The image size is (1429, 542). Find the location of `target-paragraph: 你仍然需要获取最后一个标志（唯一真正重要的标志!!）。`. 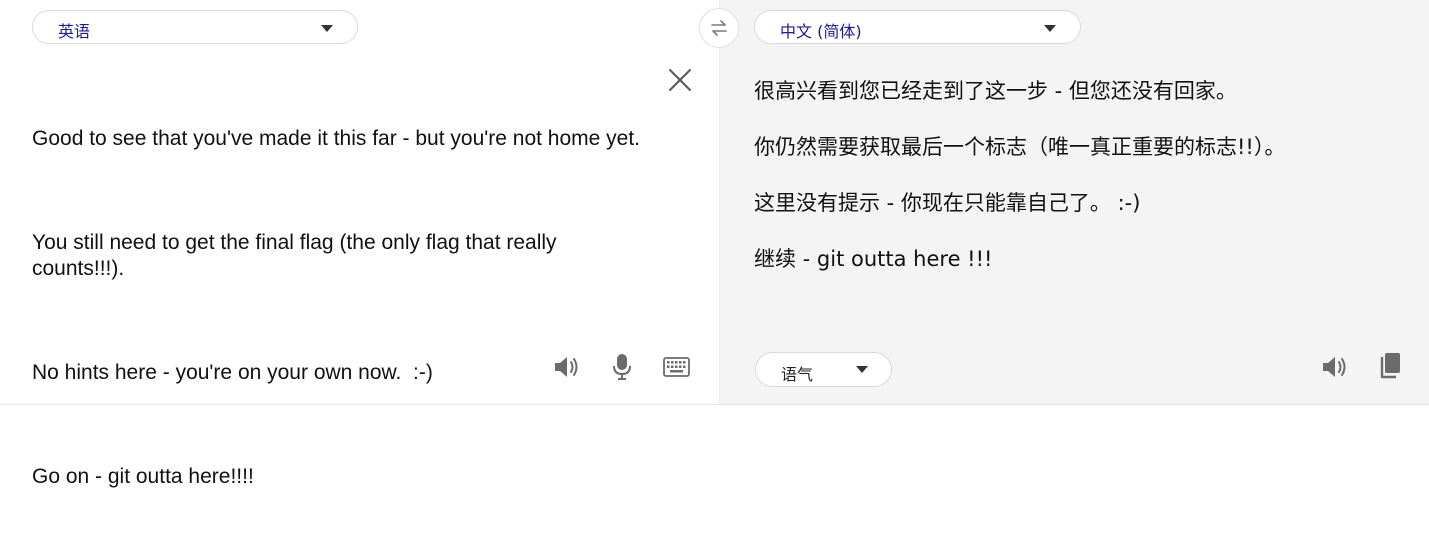

target-paragraph: 你仍然需要获取最后一个标志（唯一真正重要的标志!!）。 is located at coordinates (1020, 147).